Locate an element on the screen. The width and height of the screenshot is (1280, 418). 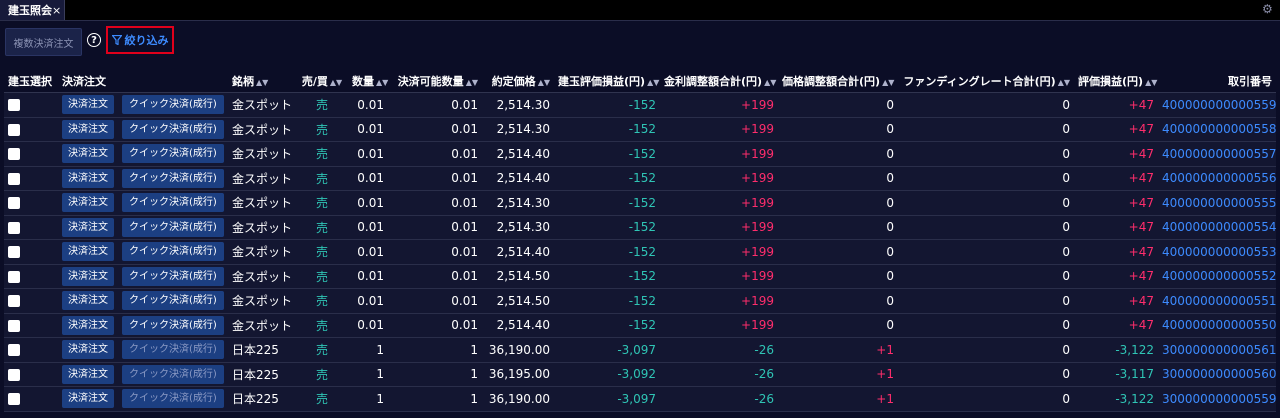
price-cell: 2,514.50 is located at coordinates (518, 301).